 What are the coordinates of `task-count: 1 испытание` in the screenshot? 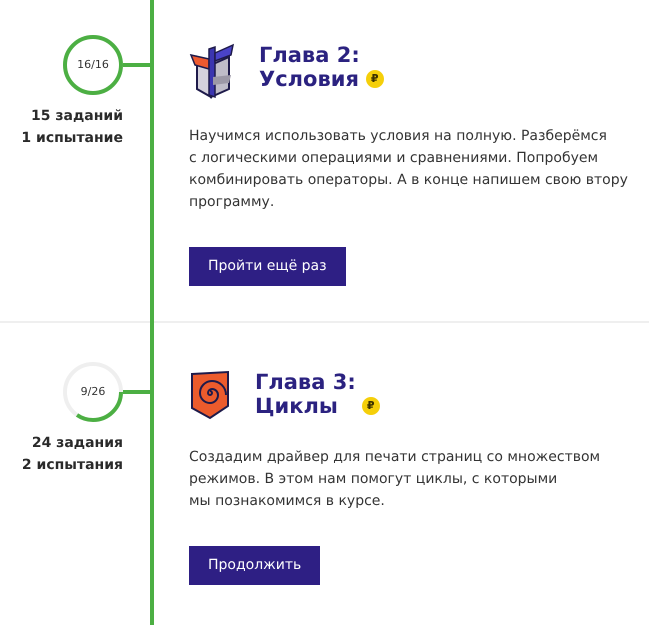 It's located at (72, 138).